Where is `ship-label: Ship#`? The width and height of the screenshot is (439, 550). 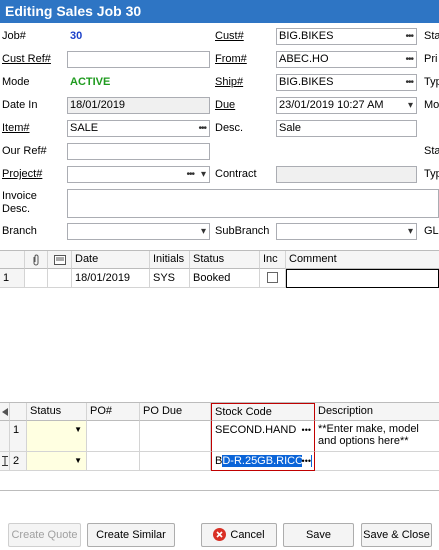 ship-label: Ship# is located at coordinates (229, 82).